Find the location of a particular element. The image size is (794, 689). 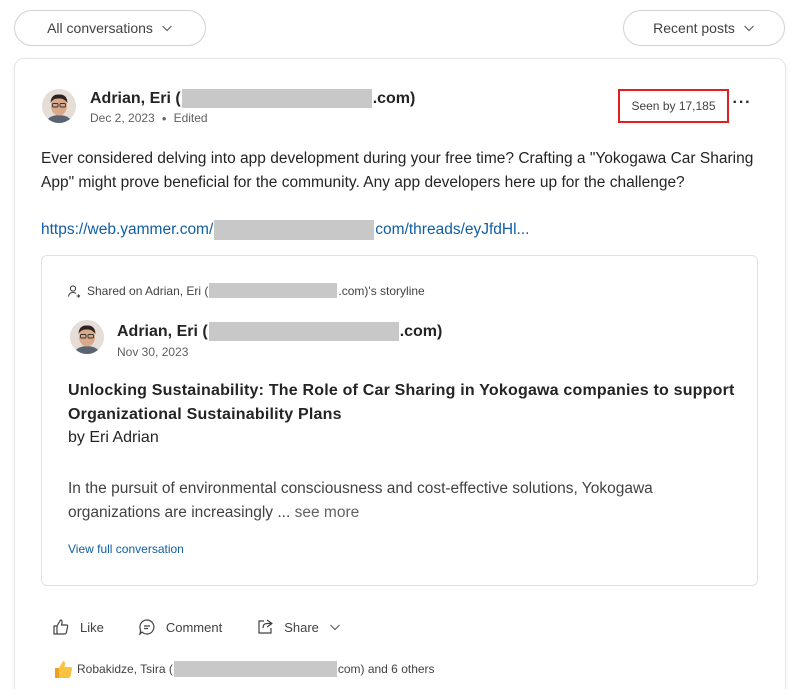

comment-button: Comment is located at coordinates (180, 627).